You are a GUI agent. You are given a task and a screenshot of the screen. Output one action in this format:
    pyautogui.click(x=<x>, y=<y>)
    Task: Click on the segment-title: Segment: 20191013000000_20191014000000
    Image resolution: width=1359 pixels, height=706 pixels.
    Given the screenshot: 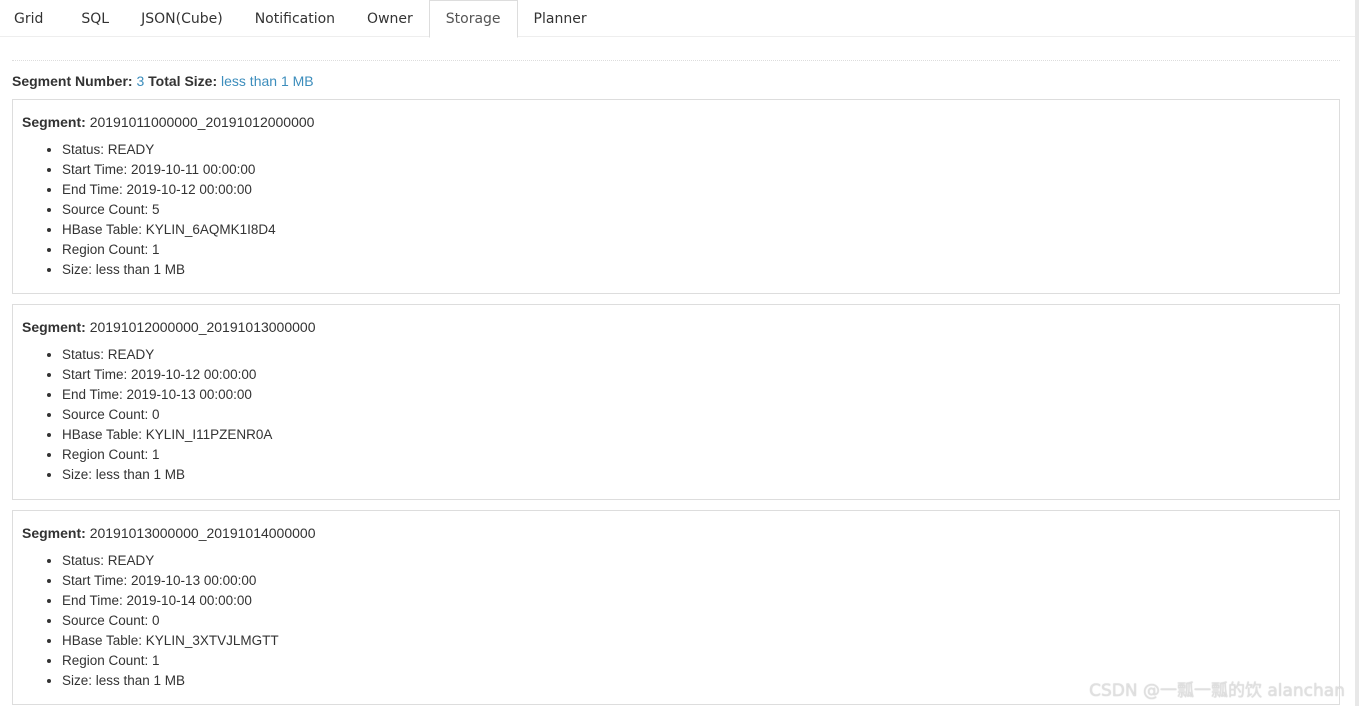 What is the action you would take?
    pyautogui.click(x=169, y=533)
    